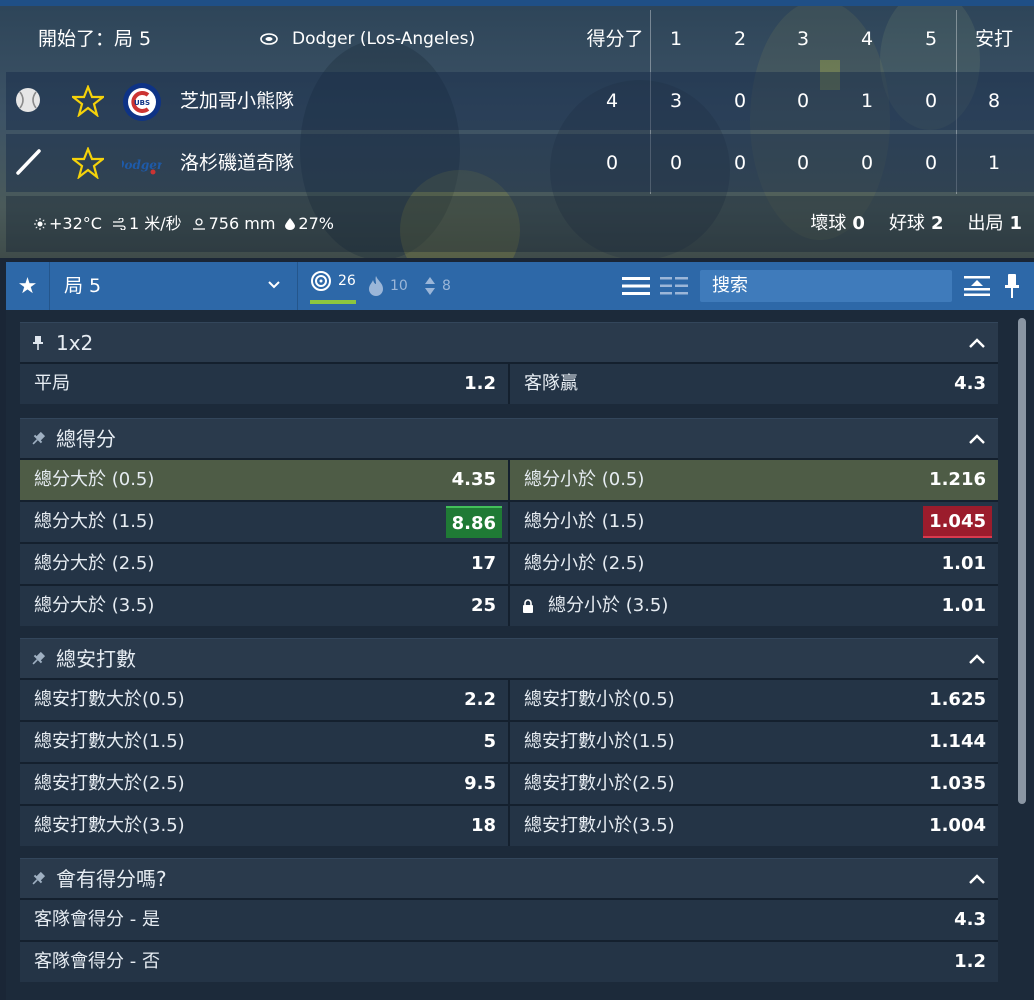 The height and width of the screenshot is (1000, 1034). Describe the element at coordinates (111, 879) in the screenshot. I see `market-title: 會有得分嗎?` at that location.